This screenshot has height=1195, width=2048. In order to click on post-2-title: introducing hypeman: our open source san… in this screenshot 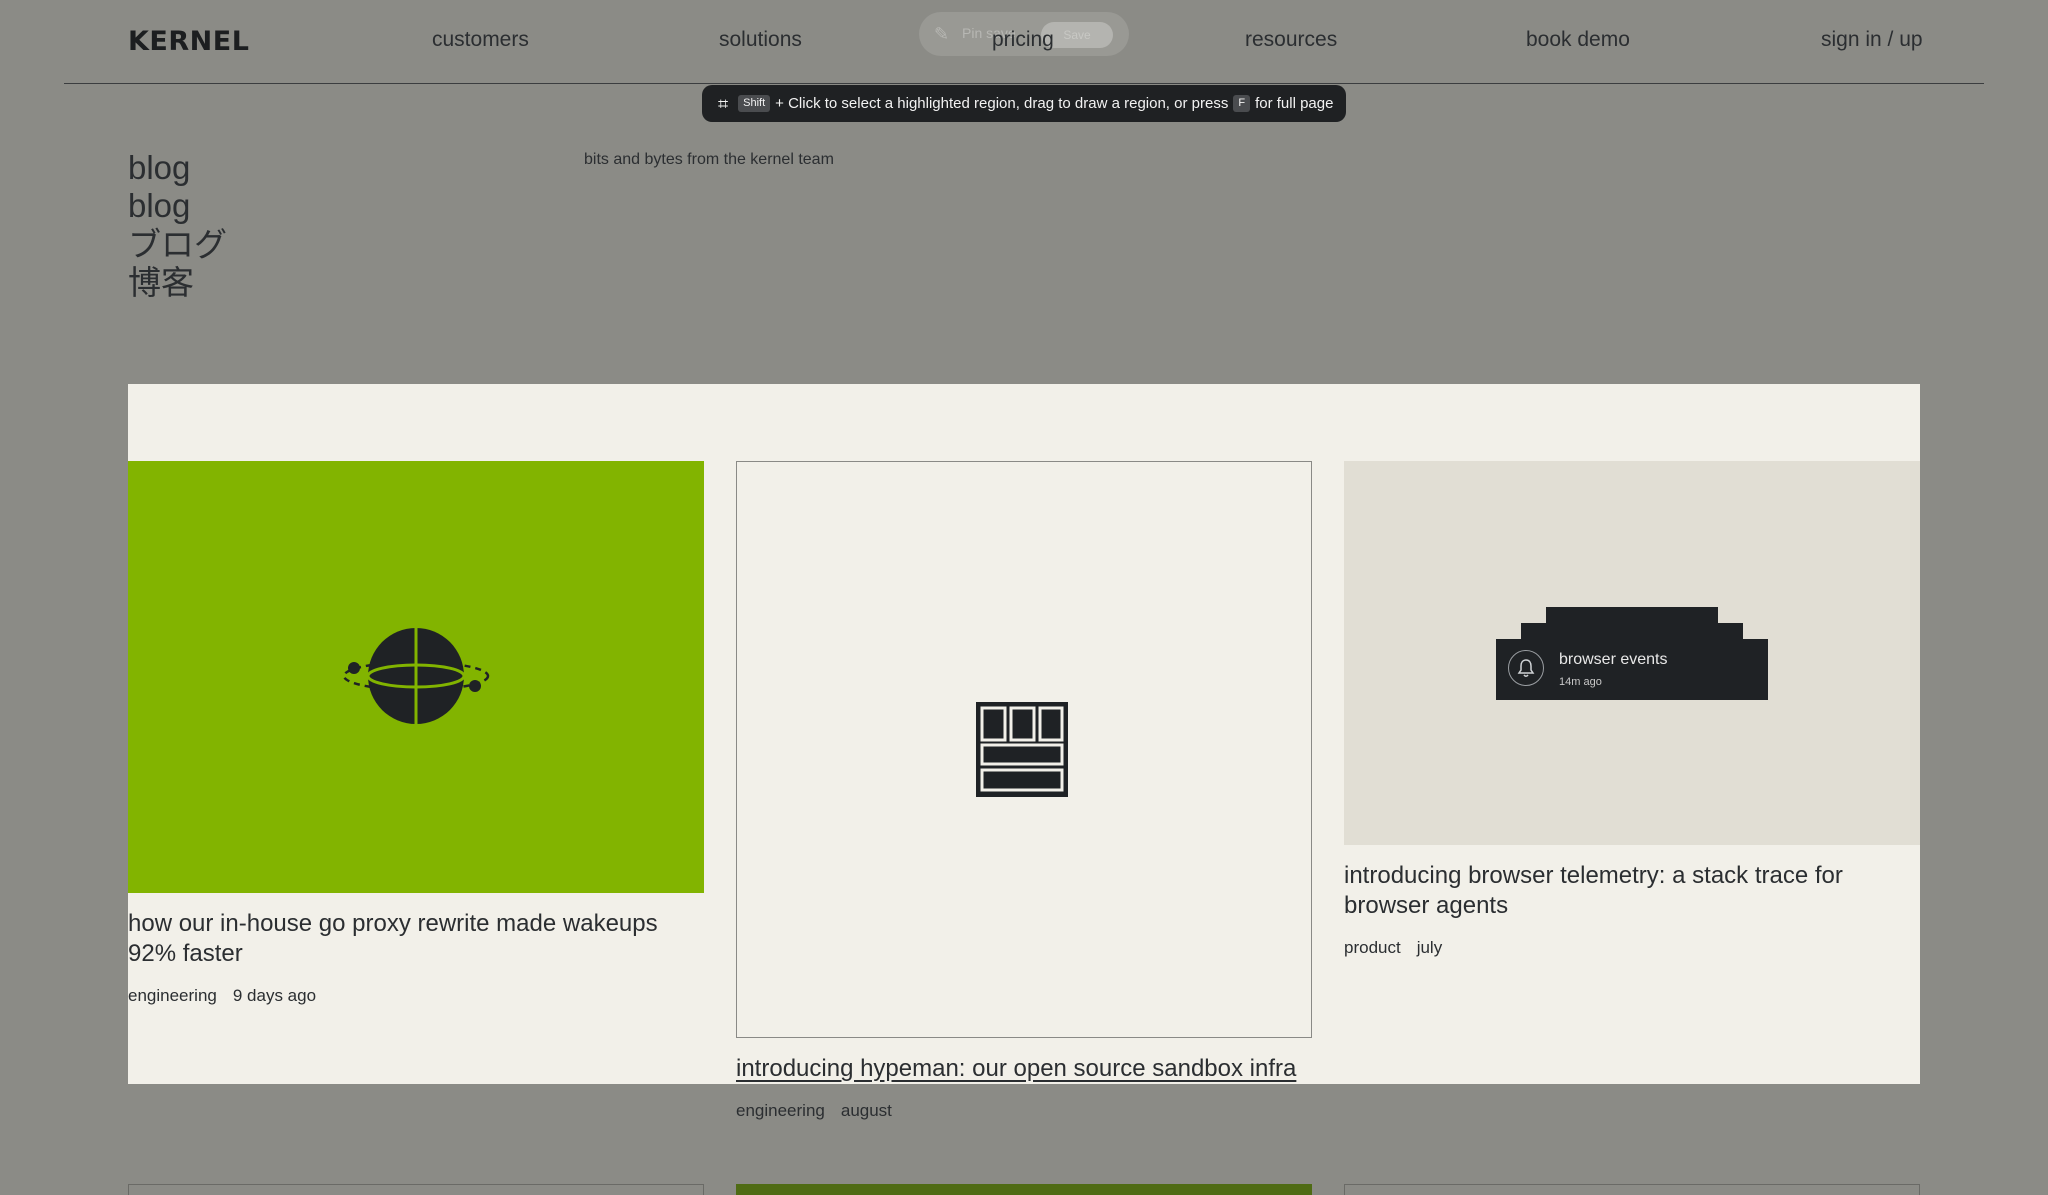, I will do `click(1024, 1069)`.